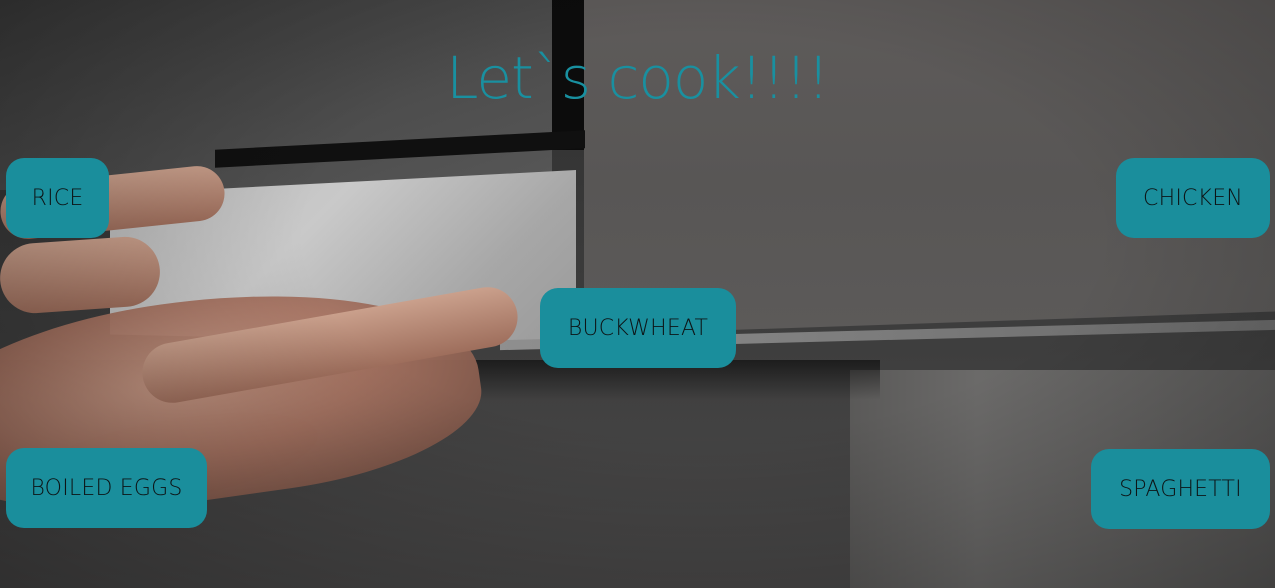 The height and width of the screenshot is (588, 1275). Describe the element at coordinates (638, 78) in the screenshot. I see `page-title: Let`s cook!!!!` at that location.